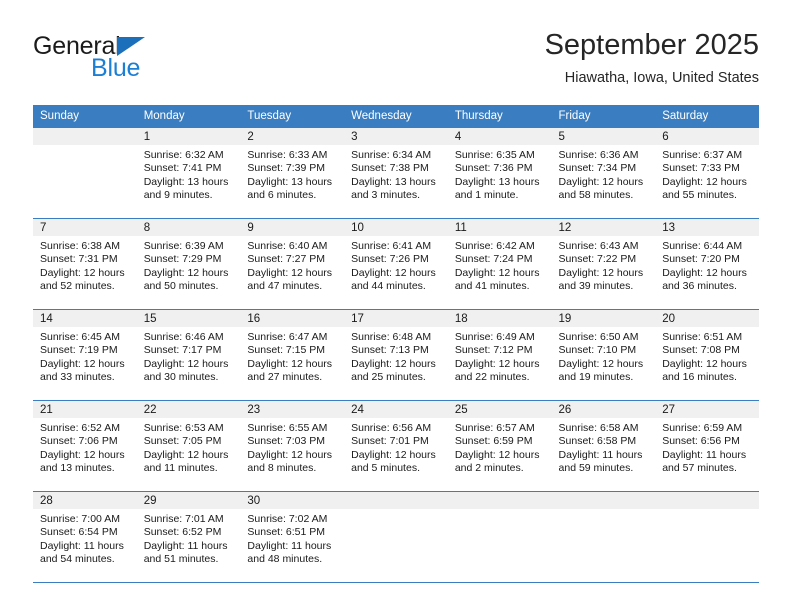  I want to click on day-number: 7, so click(85, 227).